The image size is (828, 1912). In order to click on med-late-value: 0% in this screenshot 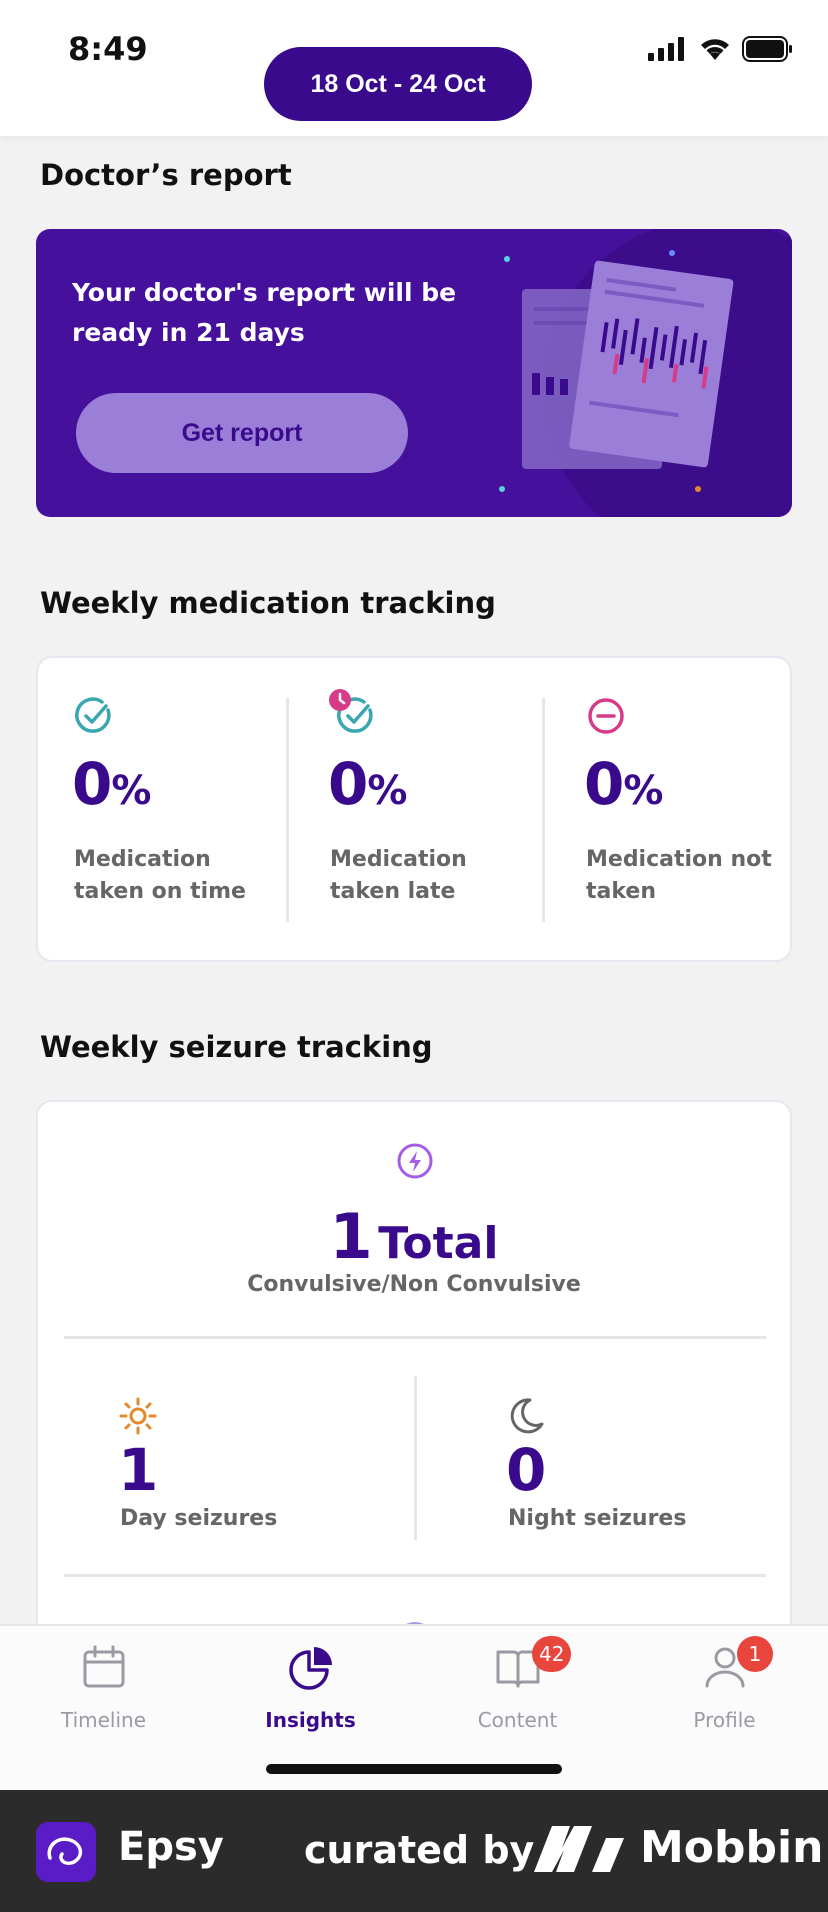, I will do `click(367, 784)`.